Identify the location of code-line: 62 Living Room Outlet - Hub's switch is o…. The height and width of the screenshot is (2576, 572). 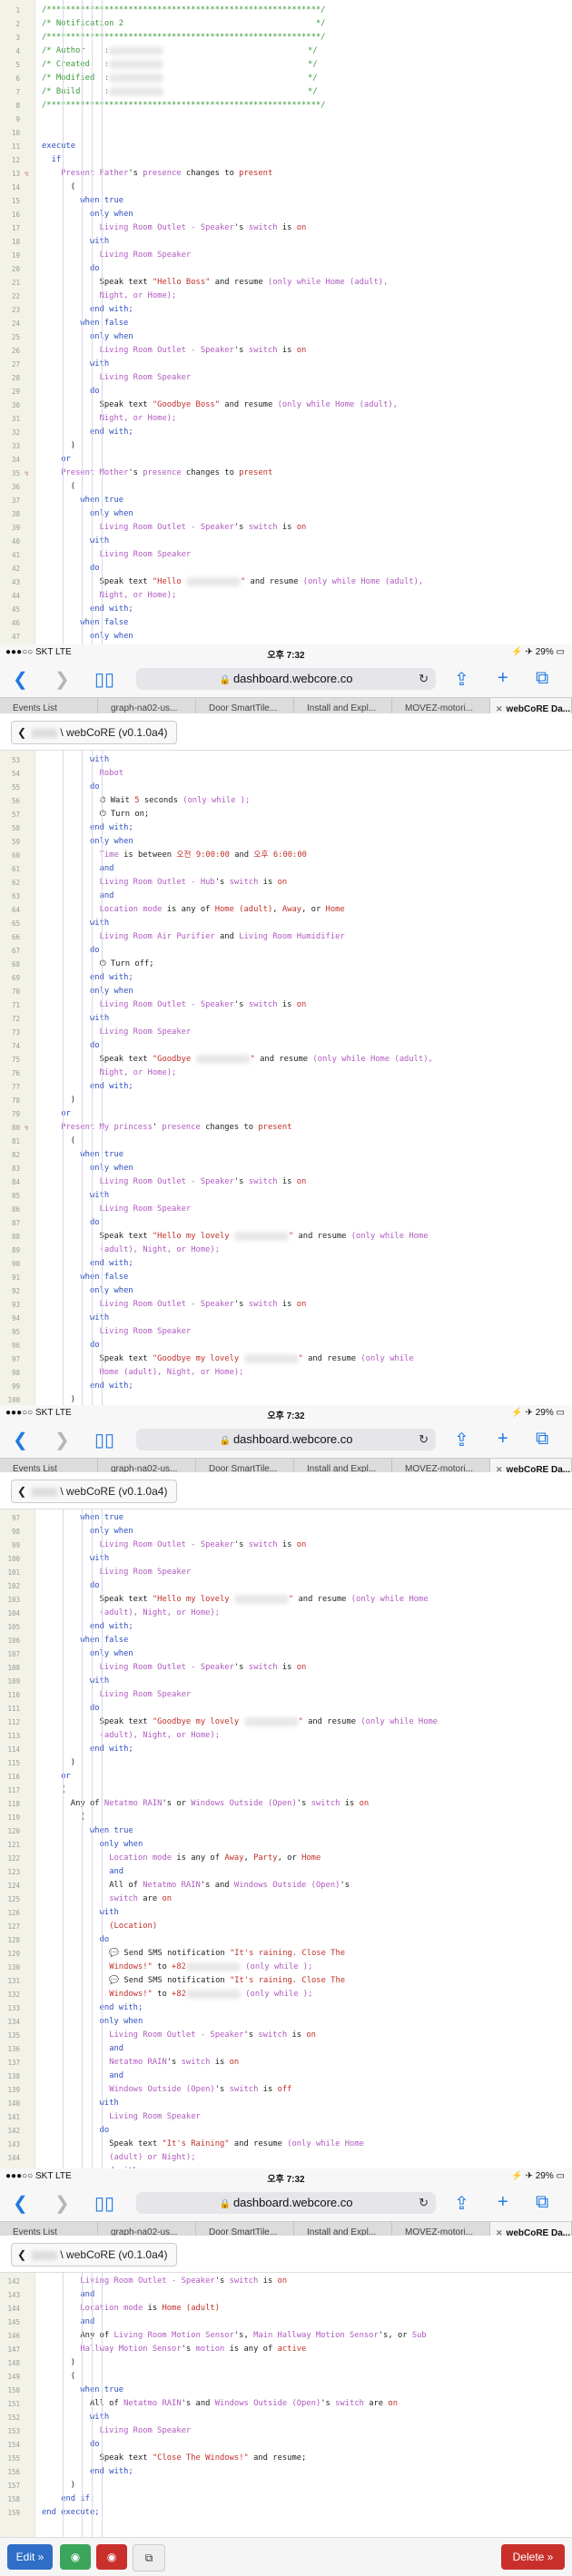
(286, 883).